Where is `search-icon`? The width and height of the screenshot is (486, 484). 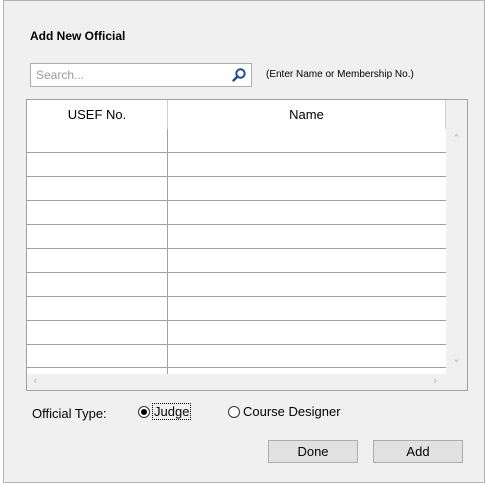
search-icon is located at coordinates (239, 75).